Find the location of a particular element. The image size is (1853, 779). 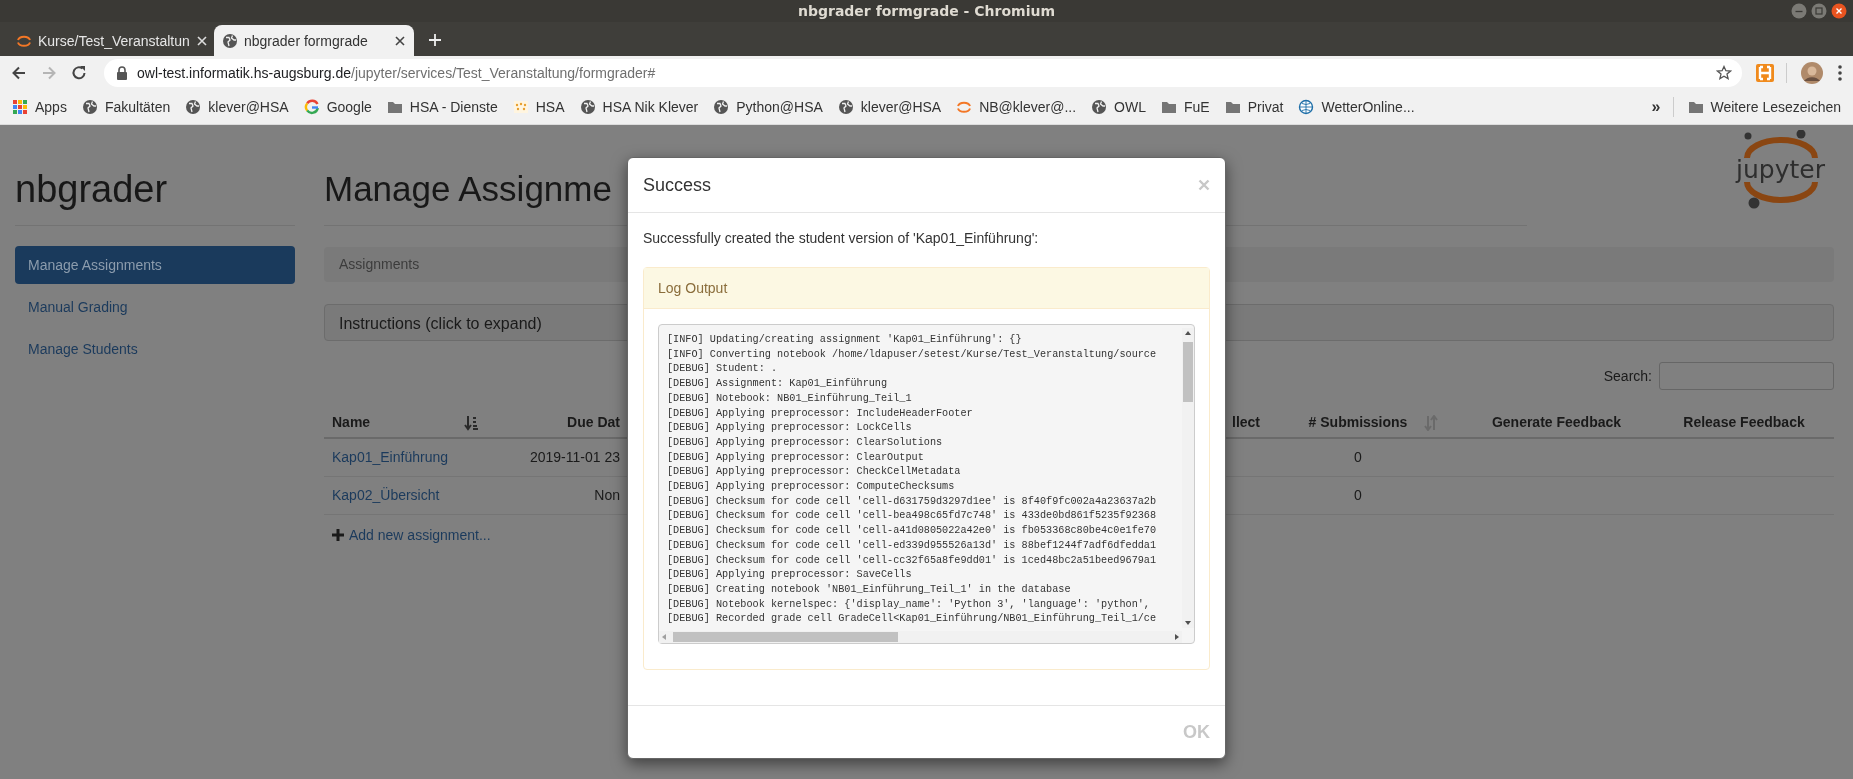

log-line: [DEBUG] Applying preprocessor: LockCells is located at coordinates (790, 428).